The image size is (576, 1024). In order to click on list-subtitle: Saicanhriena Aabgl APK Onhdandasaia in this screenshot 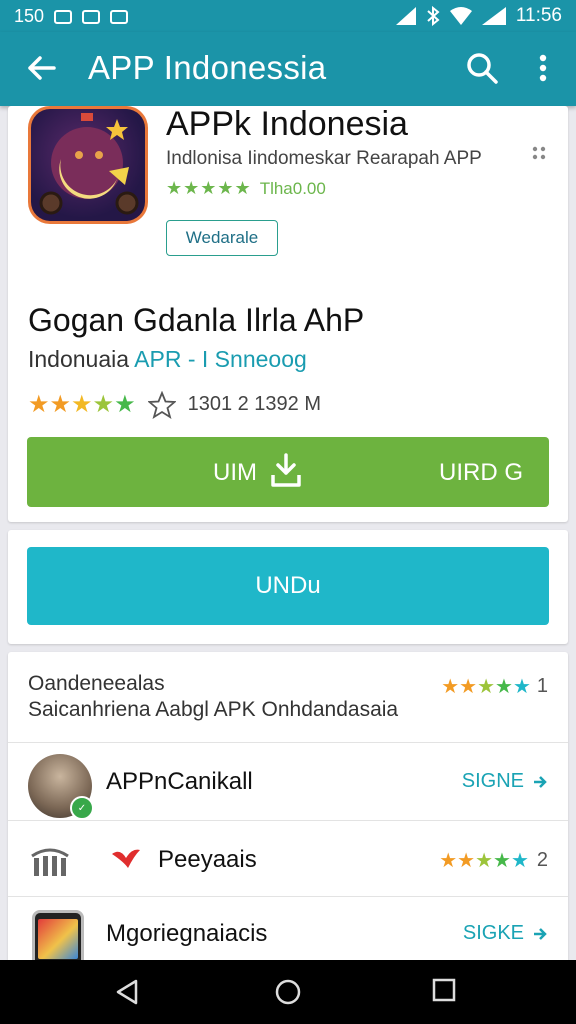, I will do `click(213, 709)`.